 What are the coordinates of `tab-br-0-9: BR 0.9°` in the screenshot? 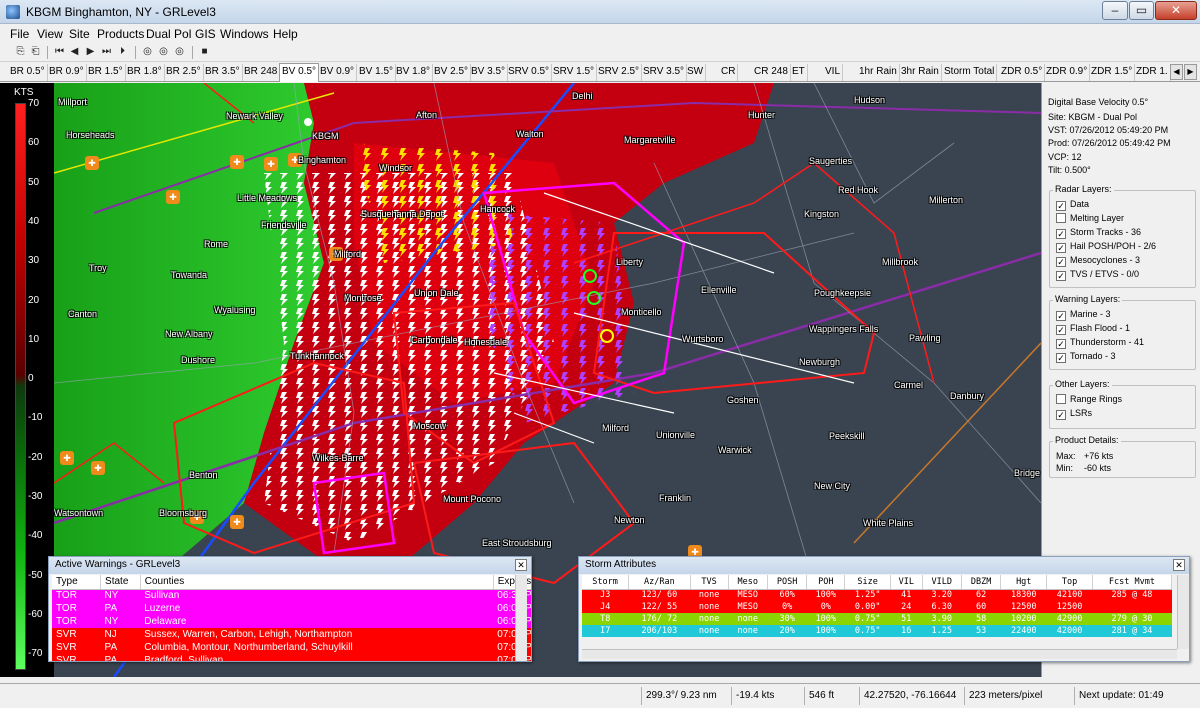 It's located at (67, 72).